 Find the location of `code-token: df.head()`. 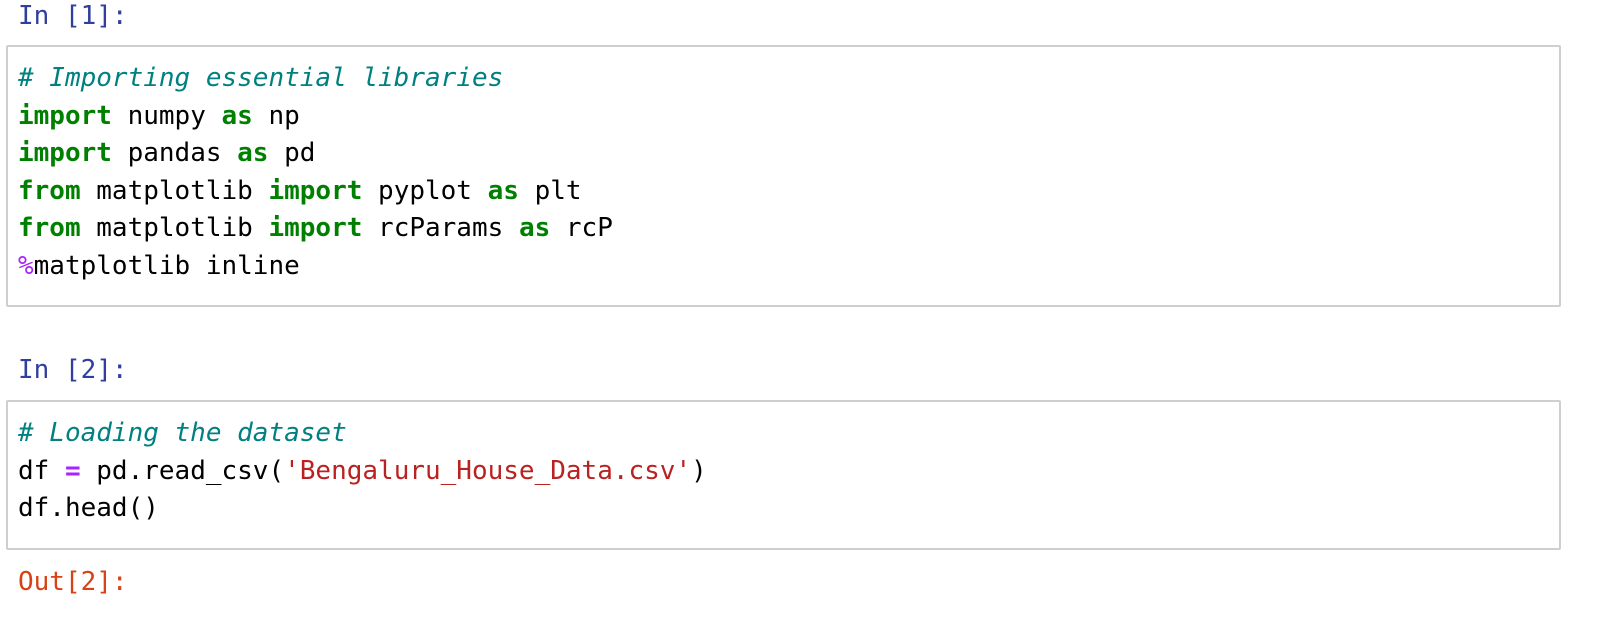

code-token: df.head() is located at coordinates (88, 508).